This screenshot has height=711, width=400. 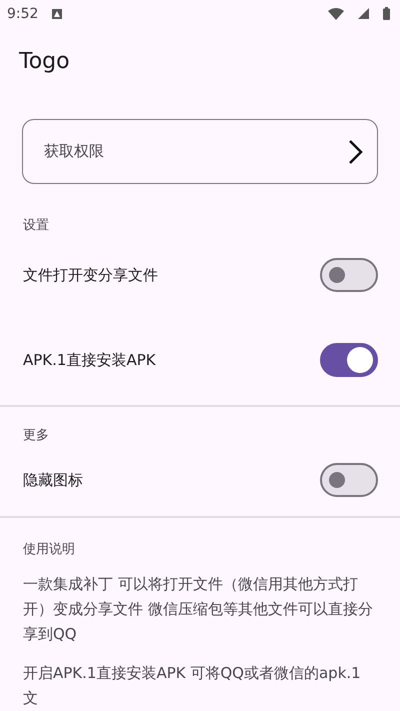 What do you see at coordinates (363, 14) in the screenshot?
I see `signal-icon` at bounding box center [363, 14].